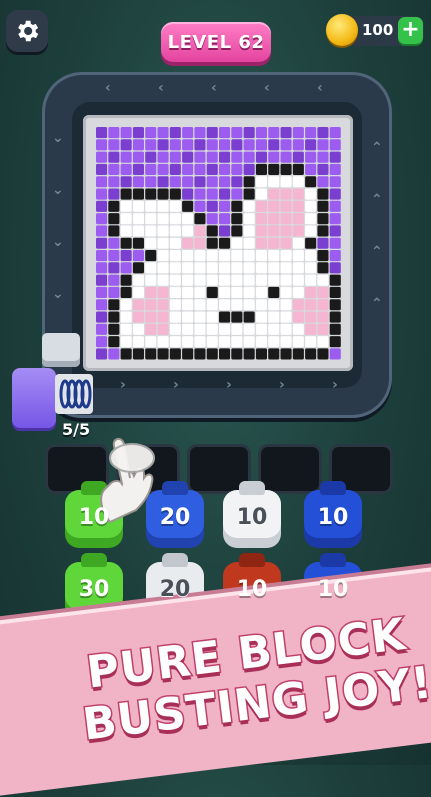 The image size is (431, 797). I want to click on block-value: 10, so click(333, 517).